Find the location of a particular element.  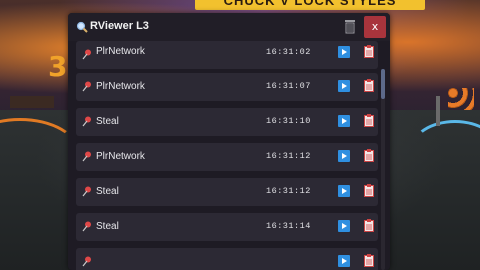

title-bar: RViewer L3 x is located at coordinates (229, 27).